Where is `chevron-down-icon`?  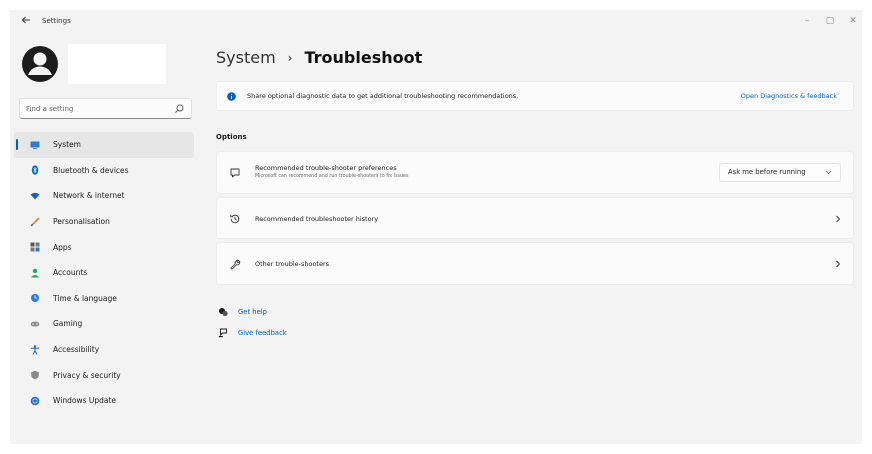
chevron-down-icon is located at coordinates (828, 172).